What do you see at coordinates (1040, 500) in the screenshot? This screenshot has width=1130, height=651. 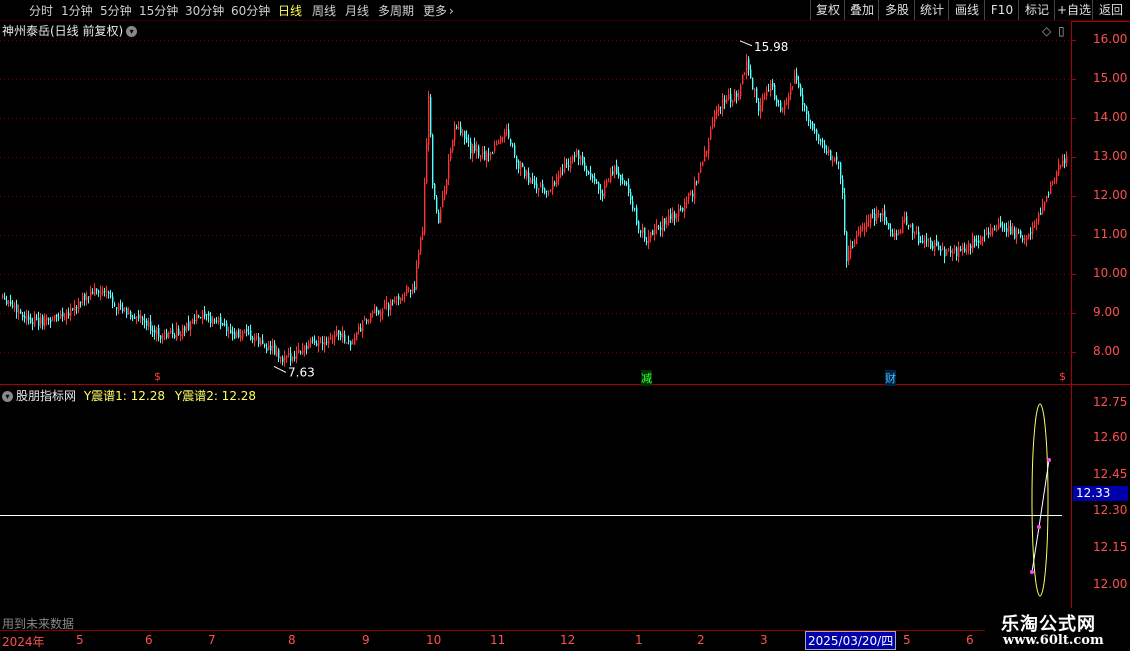 I see `indicator-curves` at bounding box center [1040, 500].